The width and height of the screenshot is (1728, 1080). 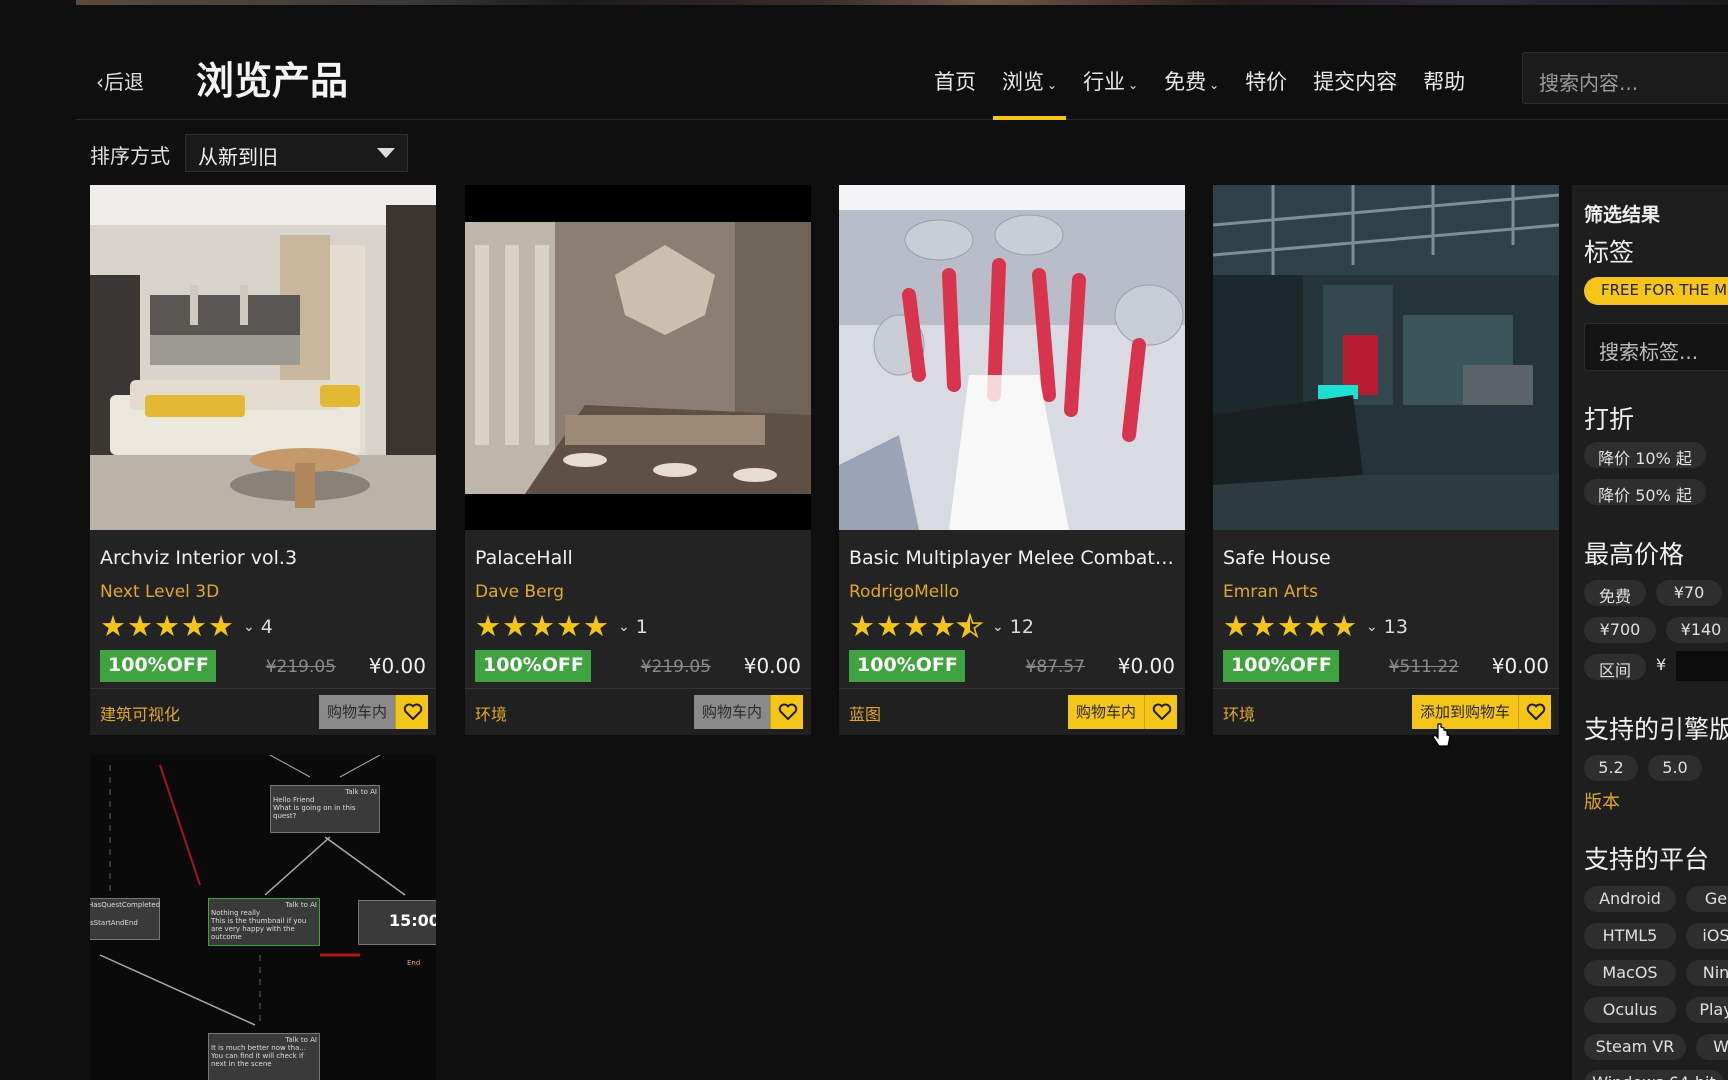 I want to click on sort-label: 排序方式, so click(x=130, y=156).